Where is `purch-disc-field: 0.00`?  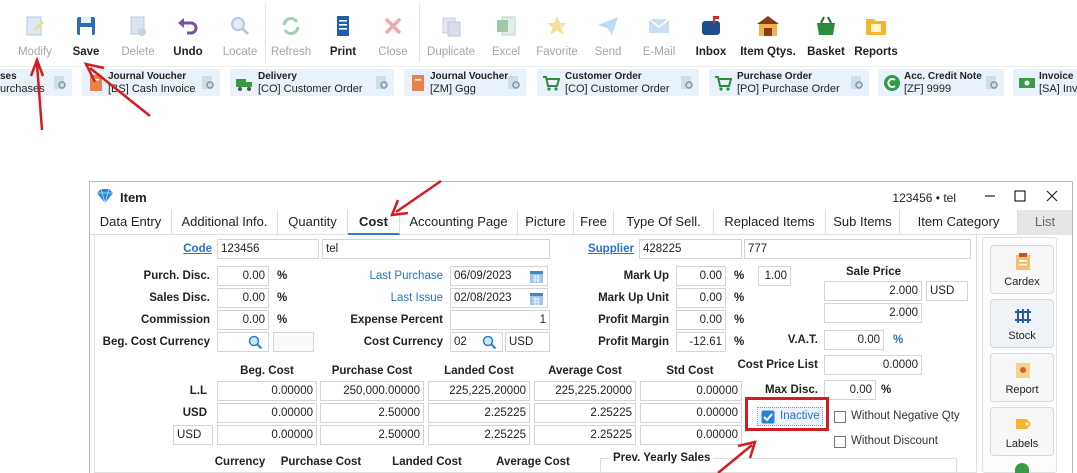 purch-disc-field: 0.00 is located at coordinates (243, 276).